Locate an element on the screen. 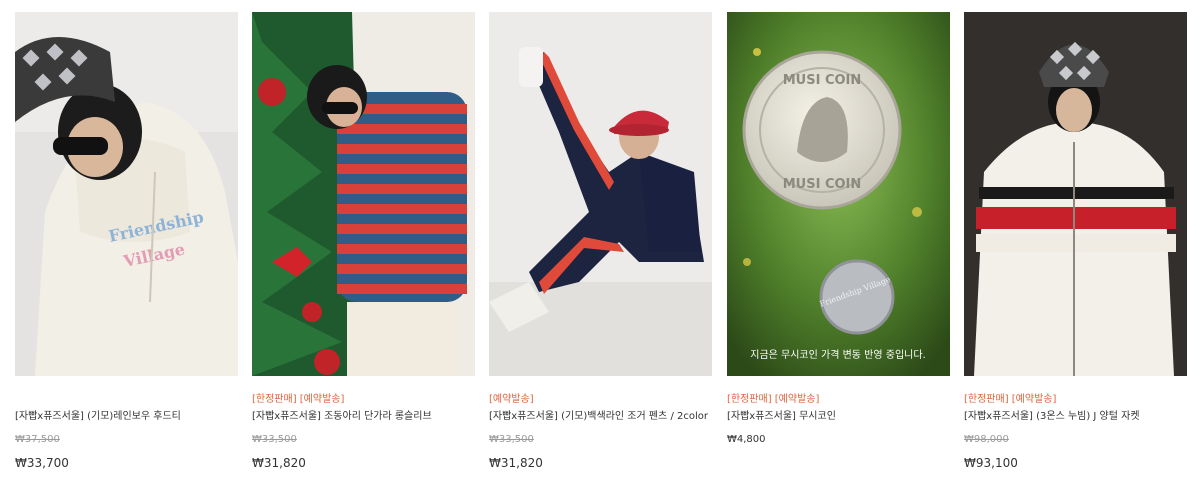 The image size is (1200, 478). model-fleece-jacket-photo is located at coordinates (1075, 194).